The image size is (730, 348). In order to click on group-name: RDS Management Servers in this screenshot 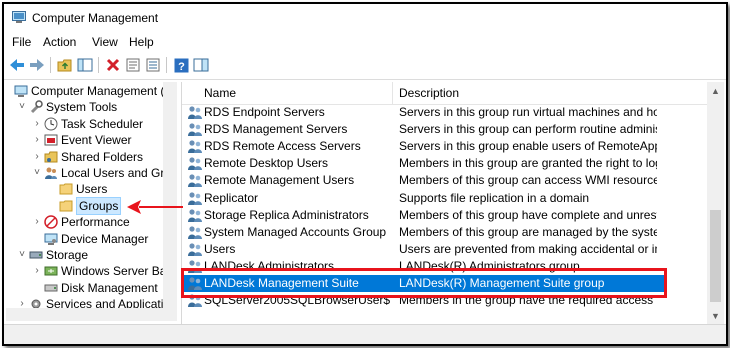, I will do `click(276, 129)`.